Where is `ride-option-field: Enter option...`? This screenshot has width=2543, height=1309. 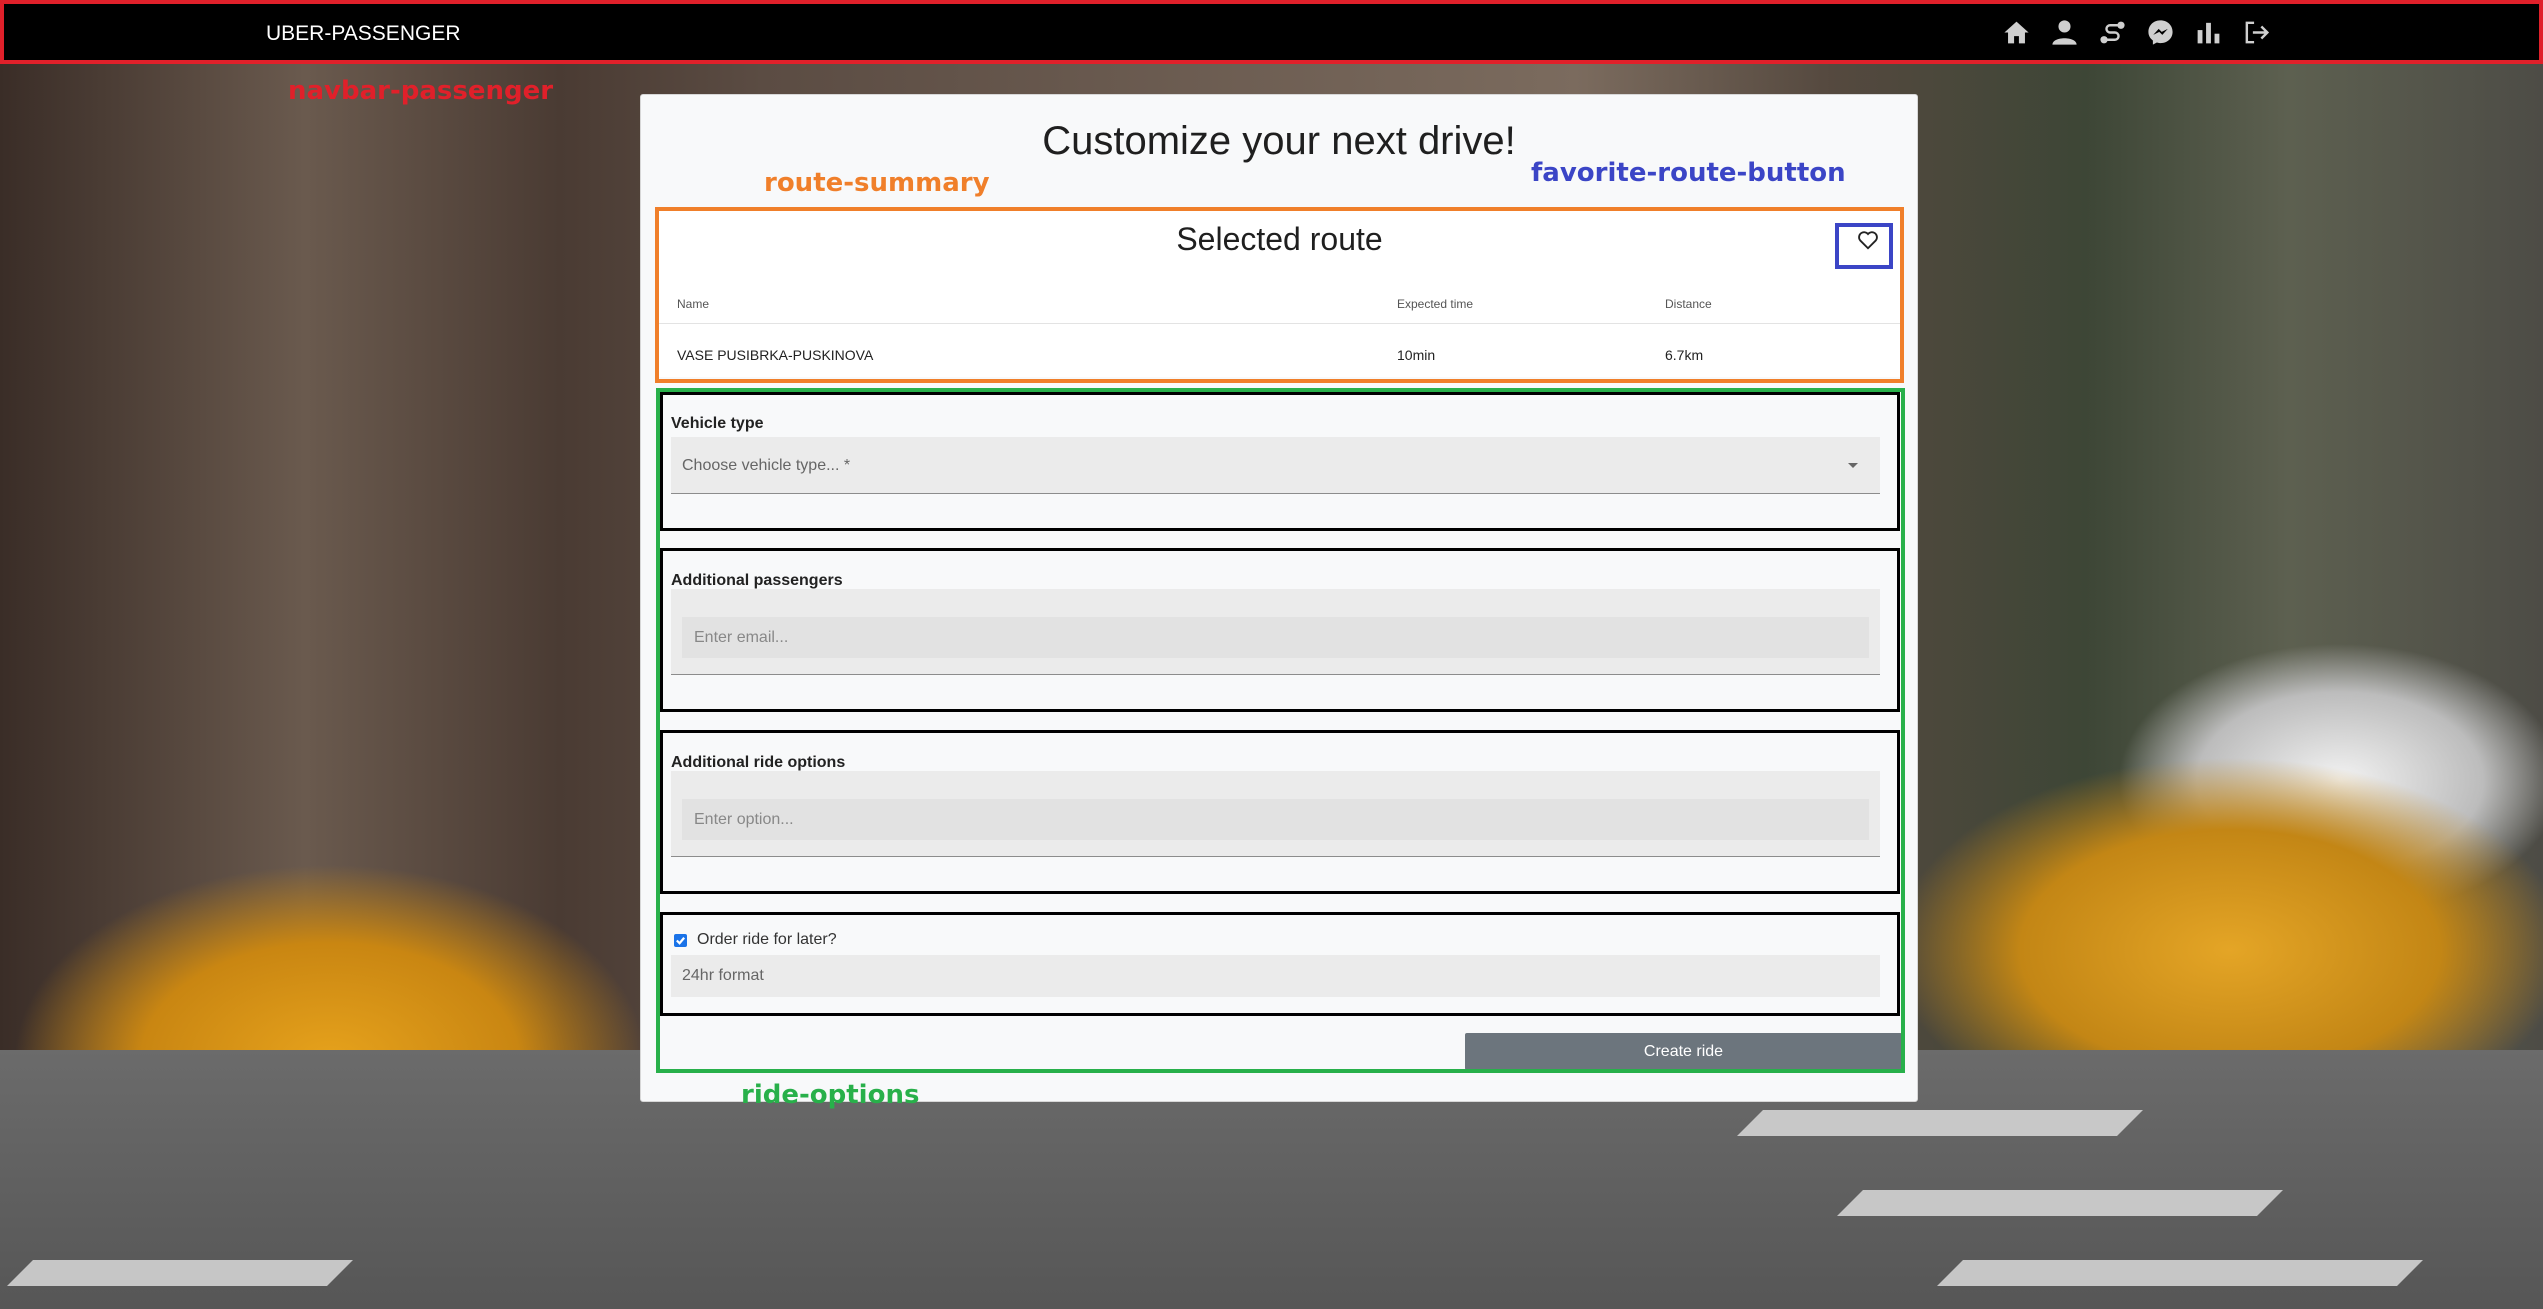 ride-option-field: Enter option... is located at coordinates (1275, 814).